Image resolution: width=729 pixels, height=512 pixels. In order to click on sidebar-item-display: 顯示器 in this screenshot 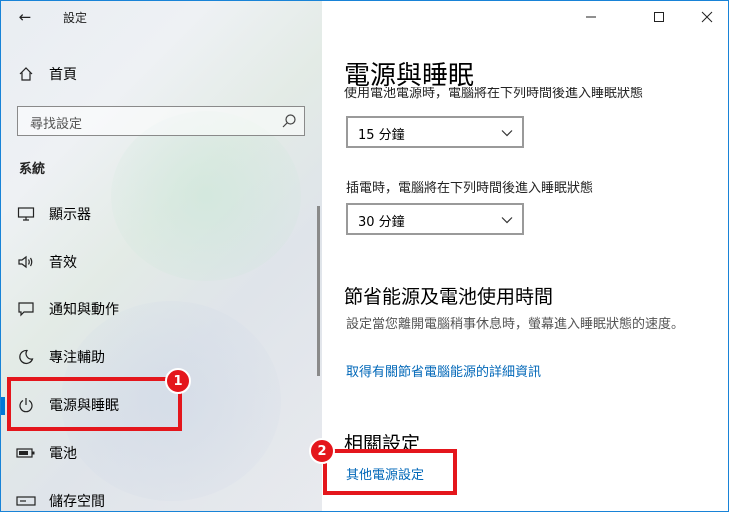, I will do `click(156, 214)`.